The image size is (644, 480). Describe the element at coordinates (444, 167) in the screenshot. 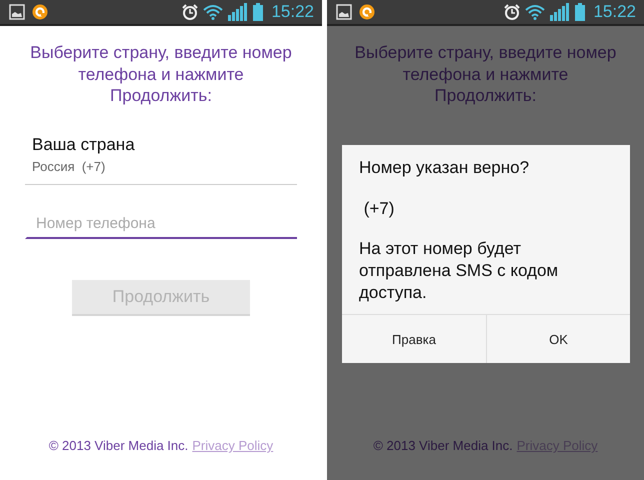

I see `dialog-title: Номер указан верно?` at that location.